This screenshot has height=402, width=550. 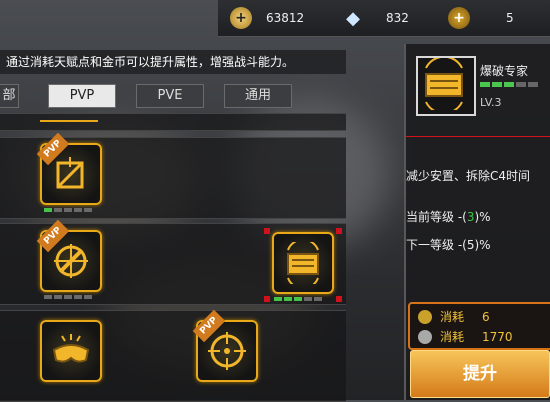 What do you see at coordinates (425, 316) in the screenshot?
I see `talent-point-icon` at bounding box center [425, 316].